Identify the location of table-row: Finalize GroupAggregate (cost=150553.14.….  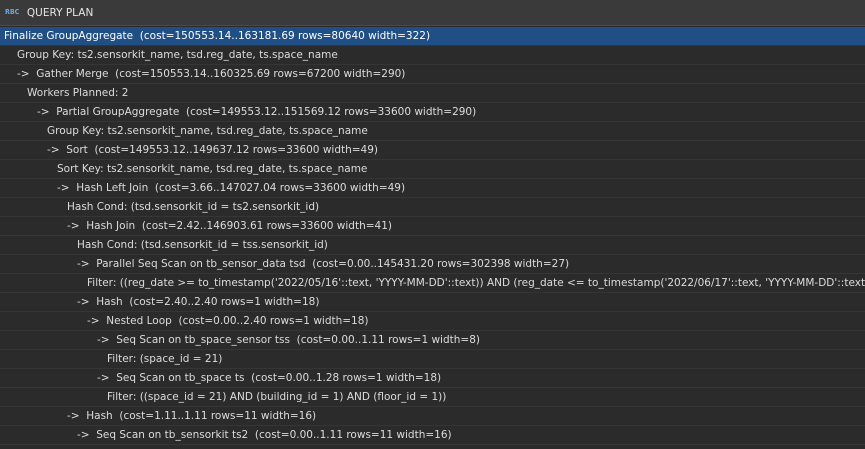
(432, 36).